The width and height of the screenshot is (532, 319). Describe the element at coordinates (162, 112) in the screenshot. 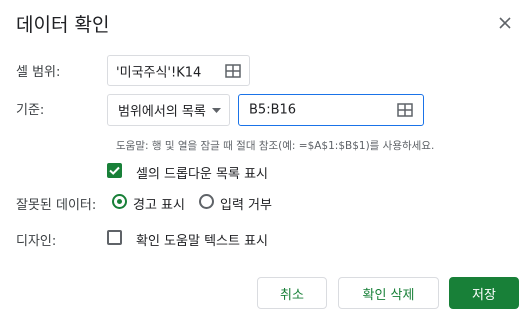

I see `criteria-type-value: 범위에서의 목록` at that location.